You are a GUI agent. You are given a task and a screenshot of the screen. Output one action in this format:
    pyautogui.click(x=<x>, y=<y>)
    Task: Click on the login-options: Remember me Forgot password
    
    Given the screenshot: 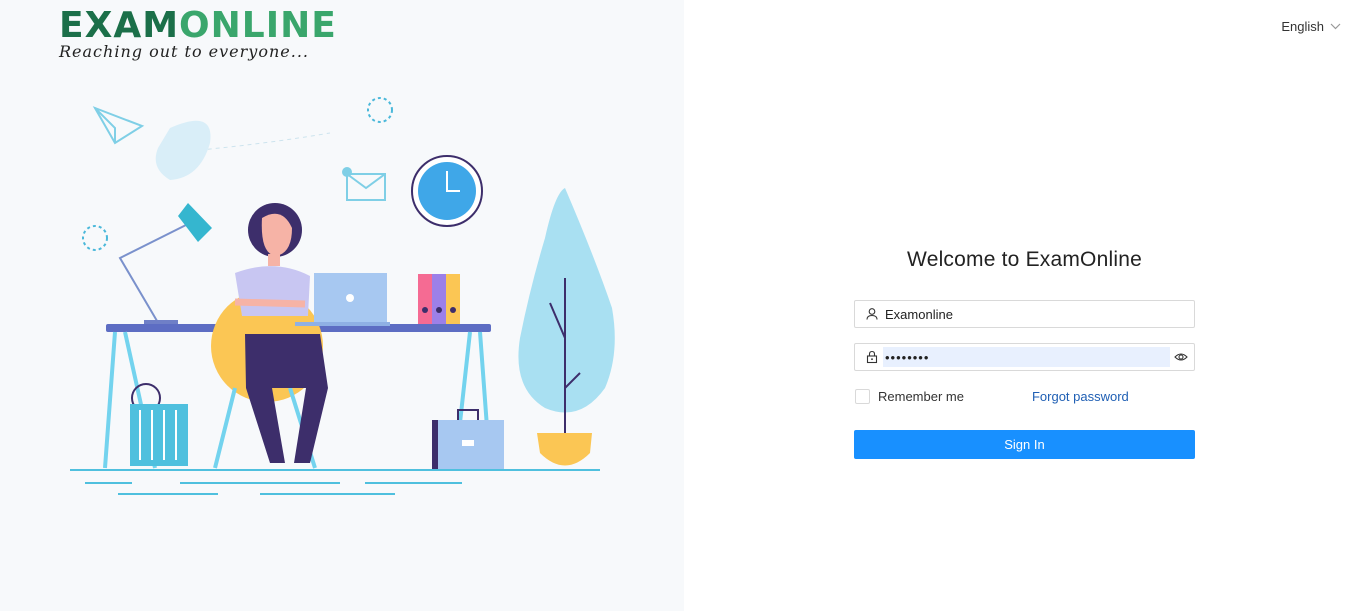 What is the action you would take?
    pyautogui.click(x=1024, y=396)
    